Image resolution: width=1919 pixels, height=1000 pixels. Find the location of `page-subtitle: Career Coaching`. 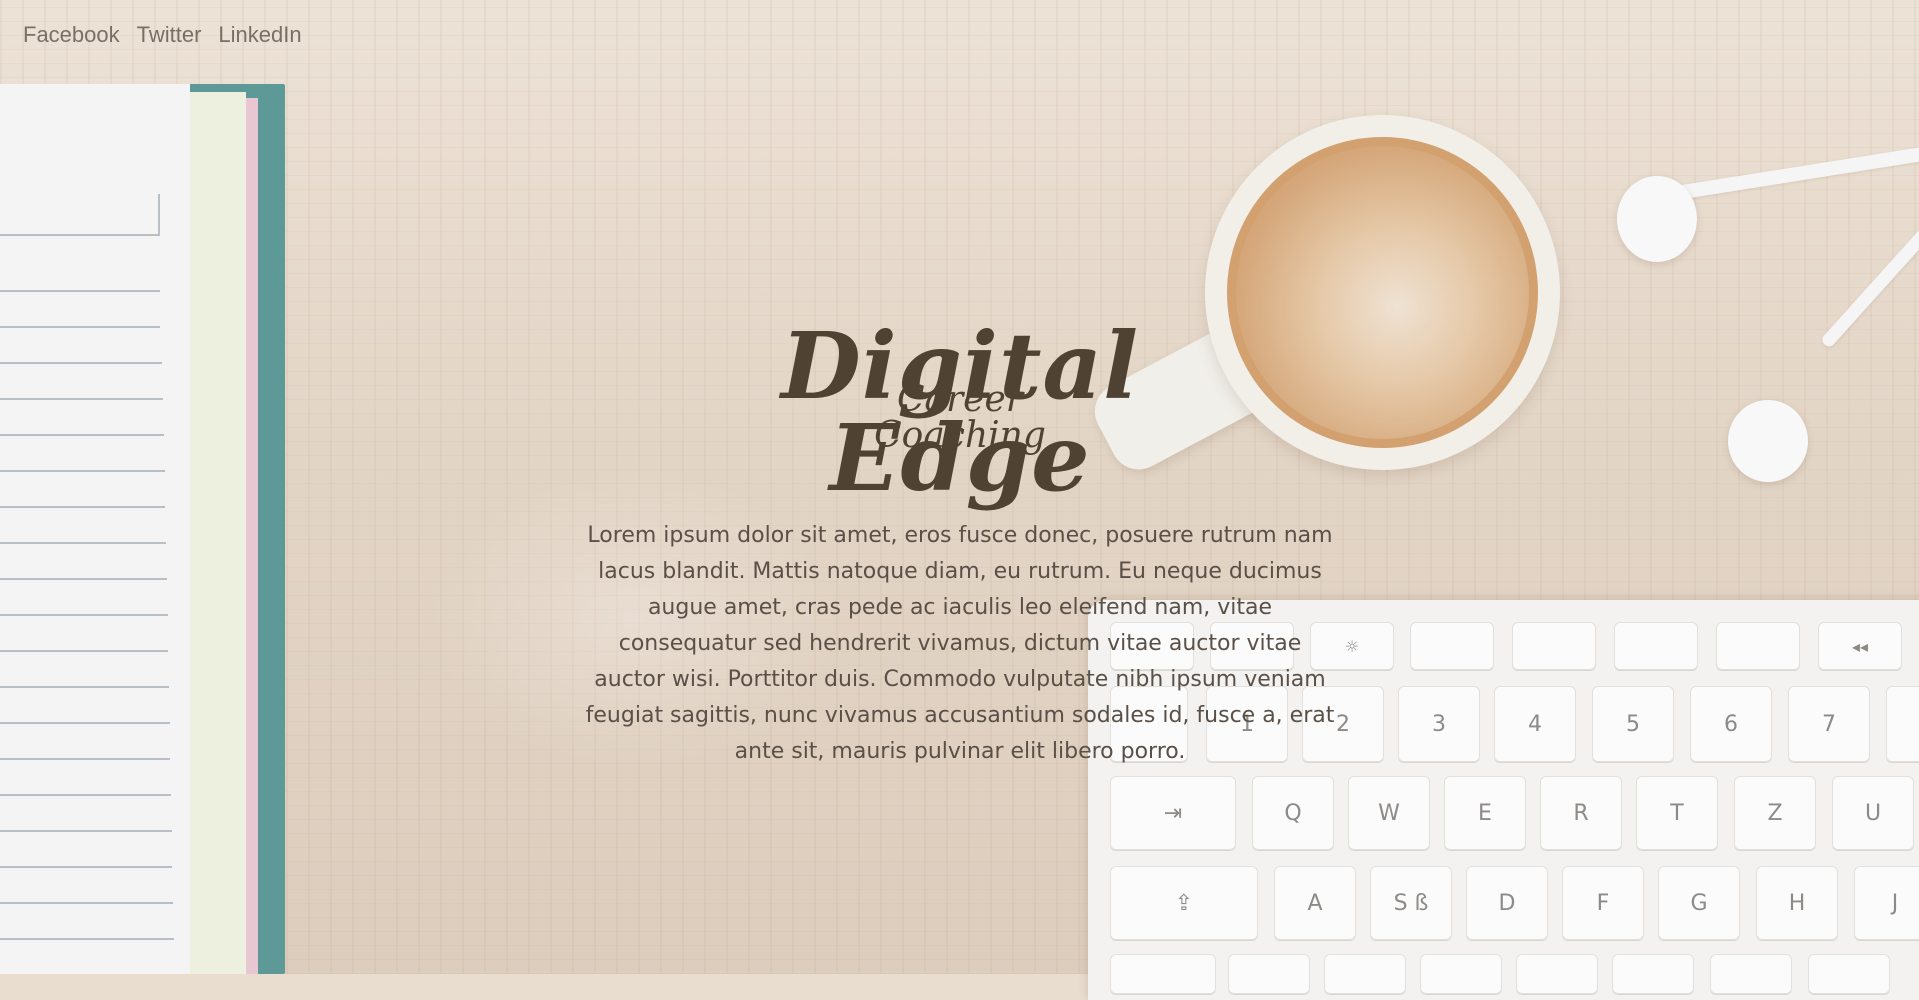

page-subtitle: Career Coaching is located at coordinates (960, 417).